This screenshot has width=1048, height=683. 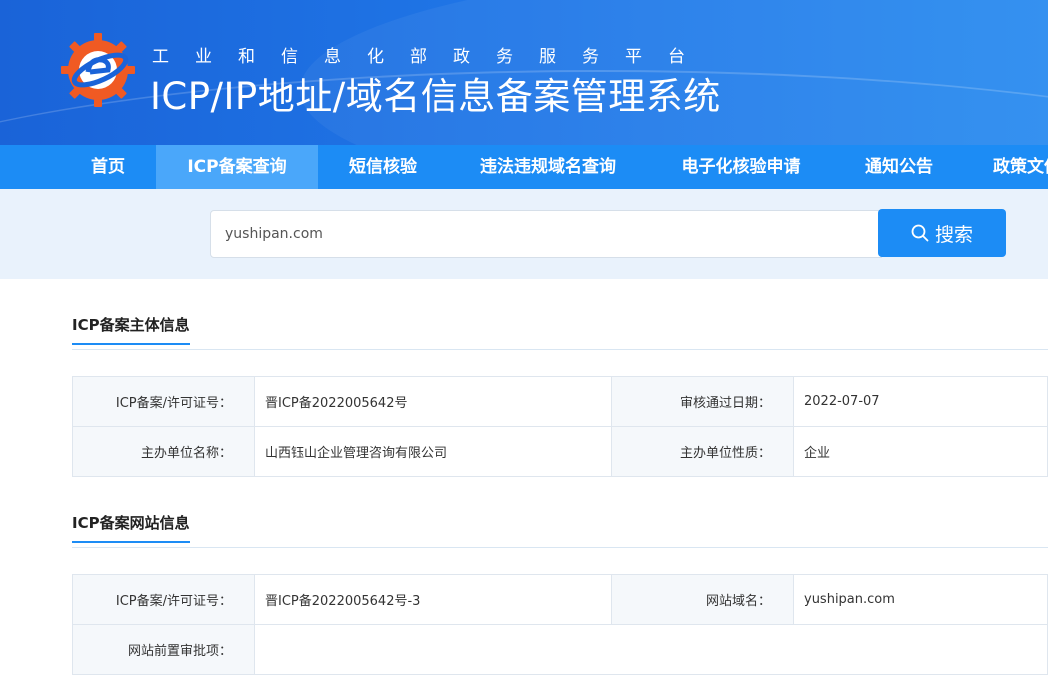 I want to click on nav-item-notices: 通知公告, so click(x=899, y=167).